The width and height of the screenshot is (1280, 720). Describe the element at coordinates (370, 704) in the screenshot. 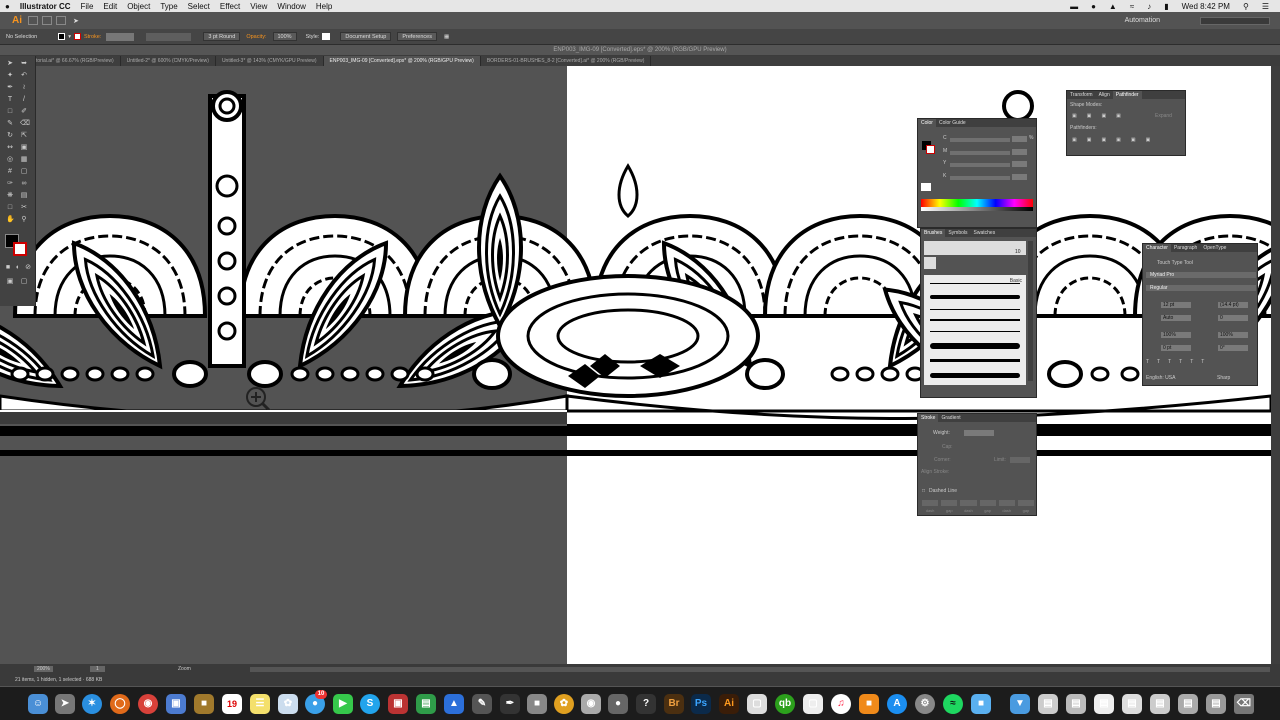

I see `skype-icon: S` at that location.